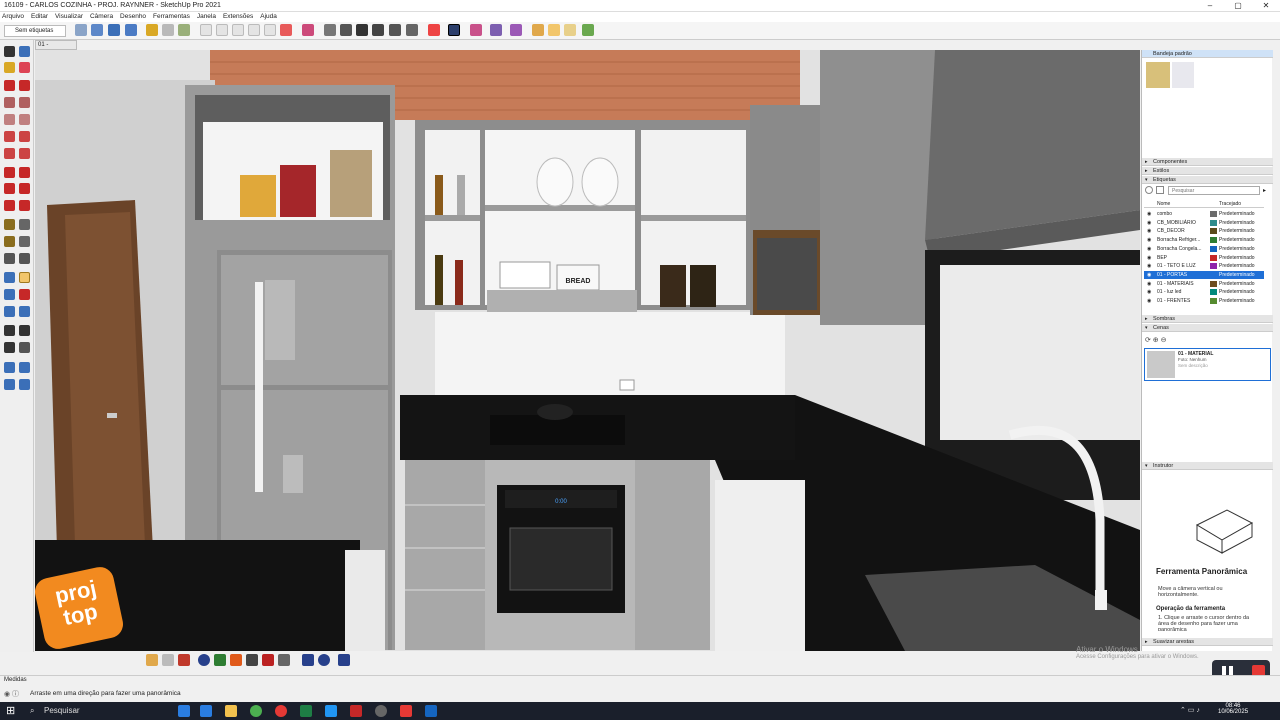 This screenshot has width=1280, height=720. What do you see at coordinates (9, 384) in the screenshot?
I see `stamp-icon` at bounding box center [9, 384].